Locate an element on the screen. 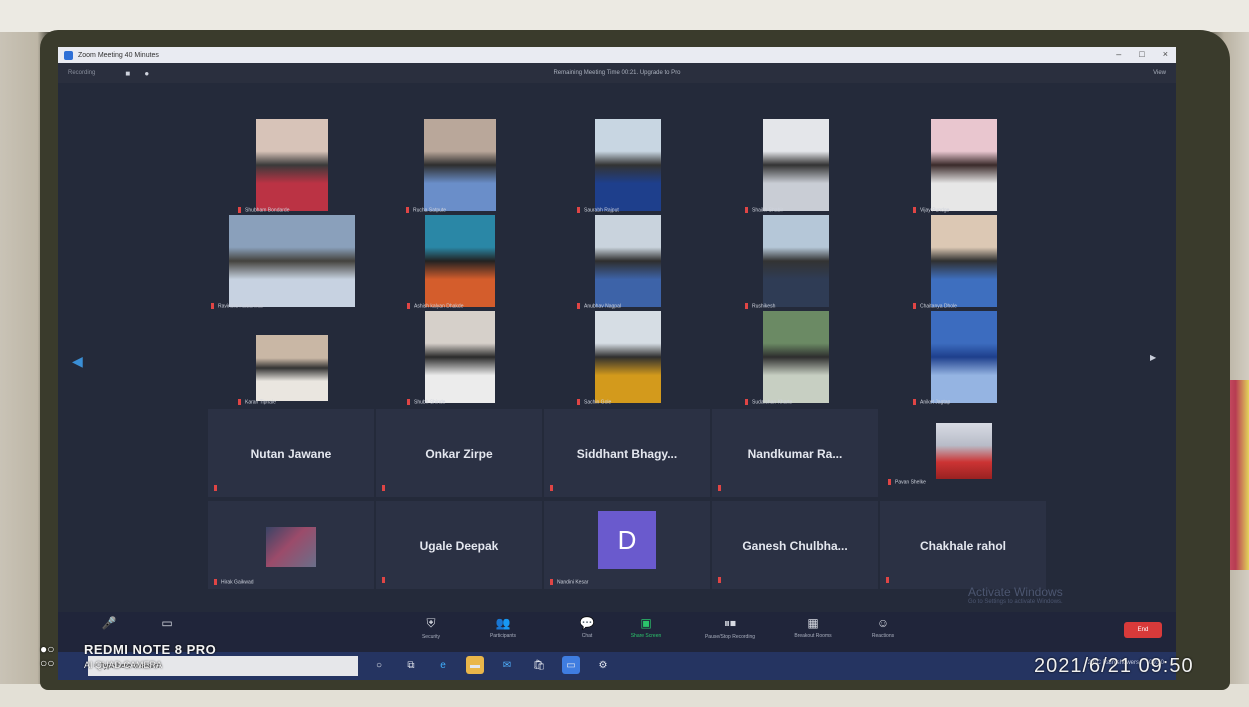 The width and height of the screenshot is (1249, 707). participant-tile: Chakhale rahol is located at coordinates (963, 545).